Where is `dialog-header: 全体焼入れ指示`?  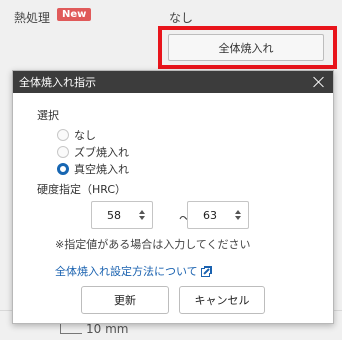
dialog-header: 全体焼入れ指示 is located at coordinates (173, 82).